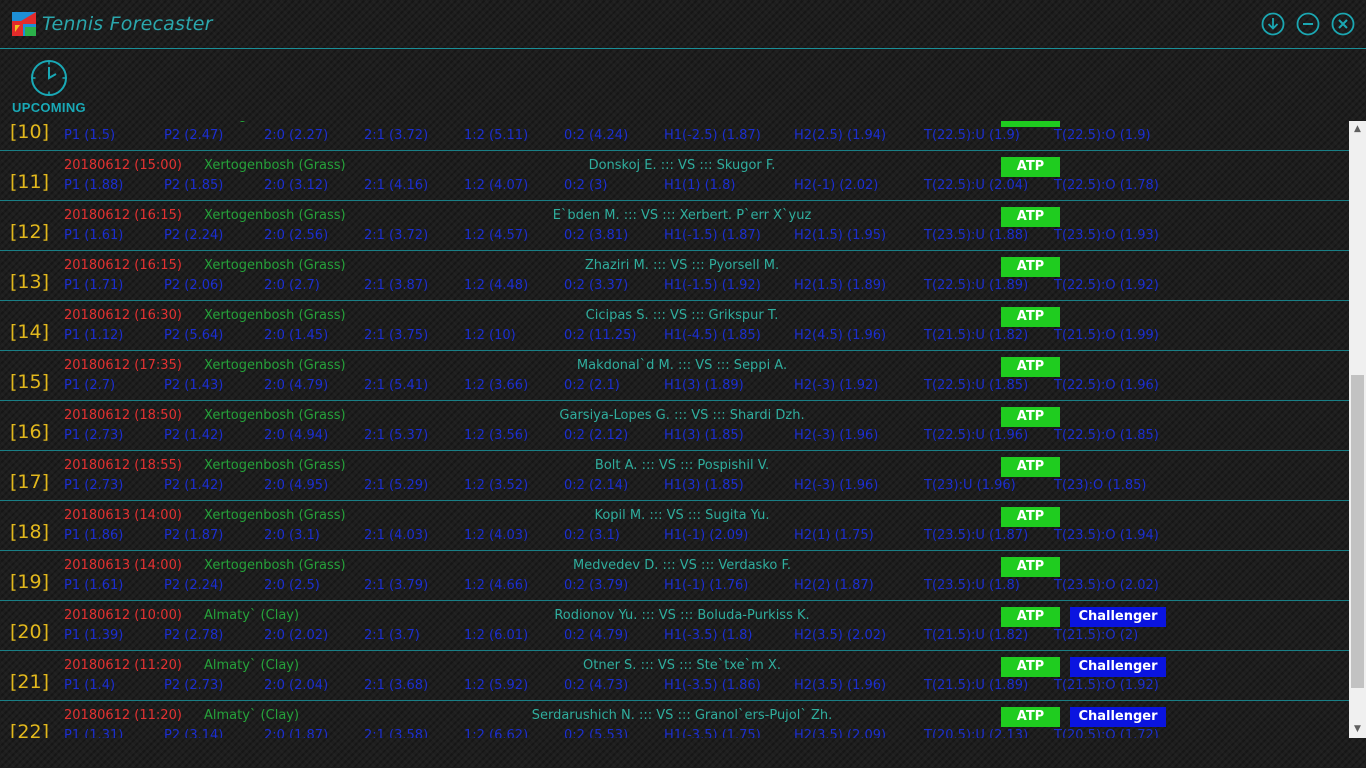 This screenshot has width=1366, height=768. Describe the element at coordinates (592, 385) in the screenshot. I see `odds-value: 0:2 (2.1)` at that location.